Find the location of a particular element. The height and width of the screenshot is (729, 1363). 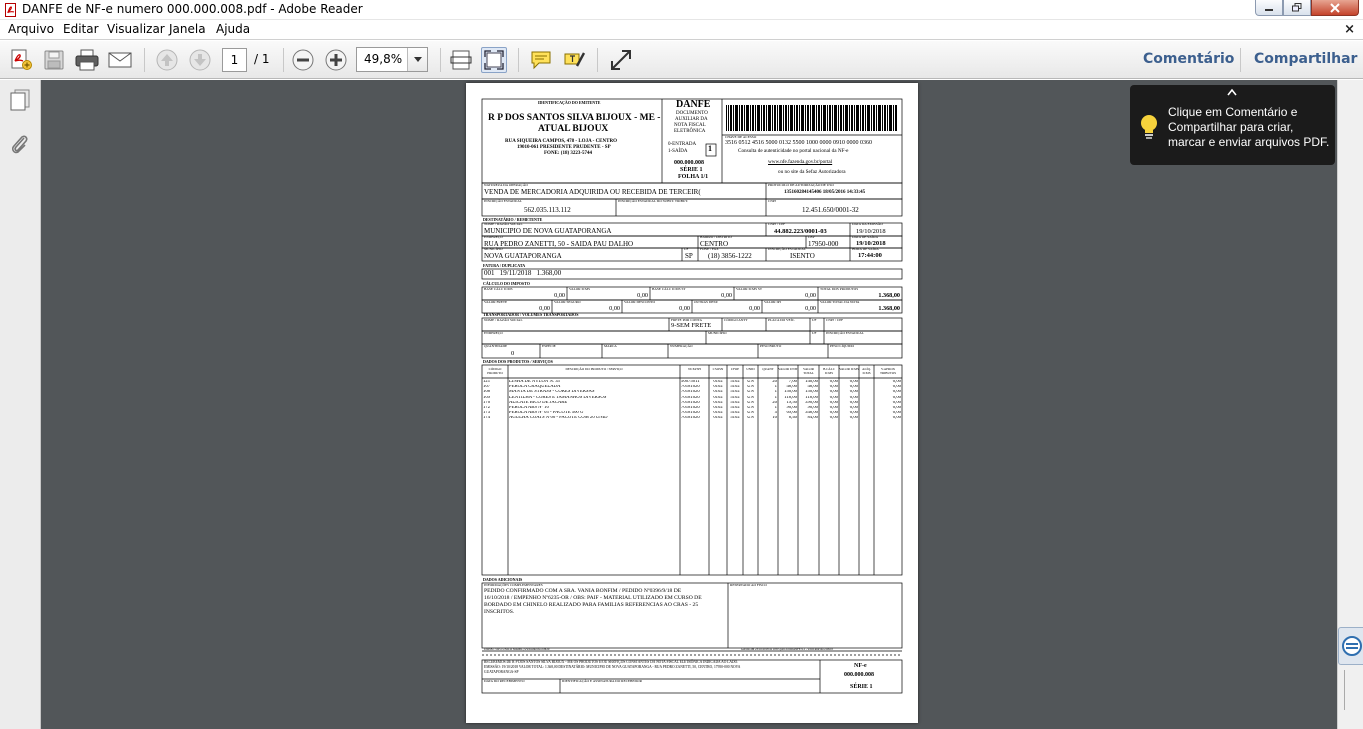

highlight-button is located at coordinates (574, 60).